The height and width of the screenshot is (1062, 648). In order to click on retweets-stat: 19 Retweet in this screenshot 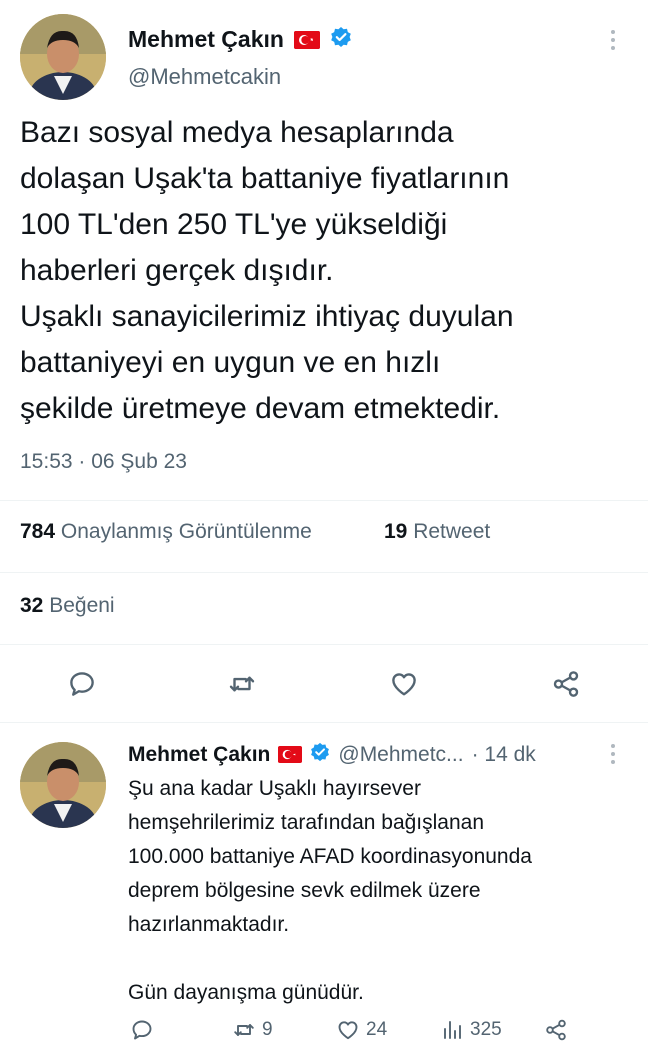, I will do `click(437, 532)`.